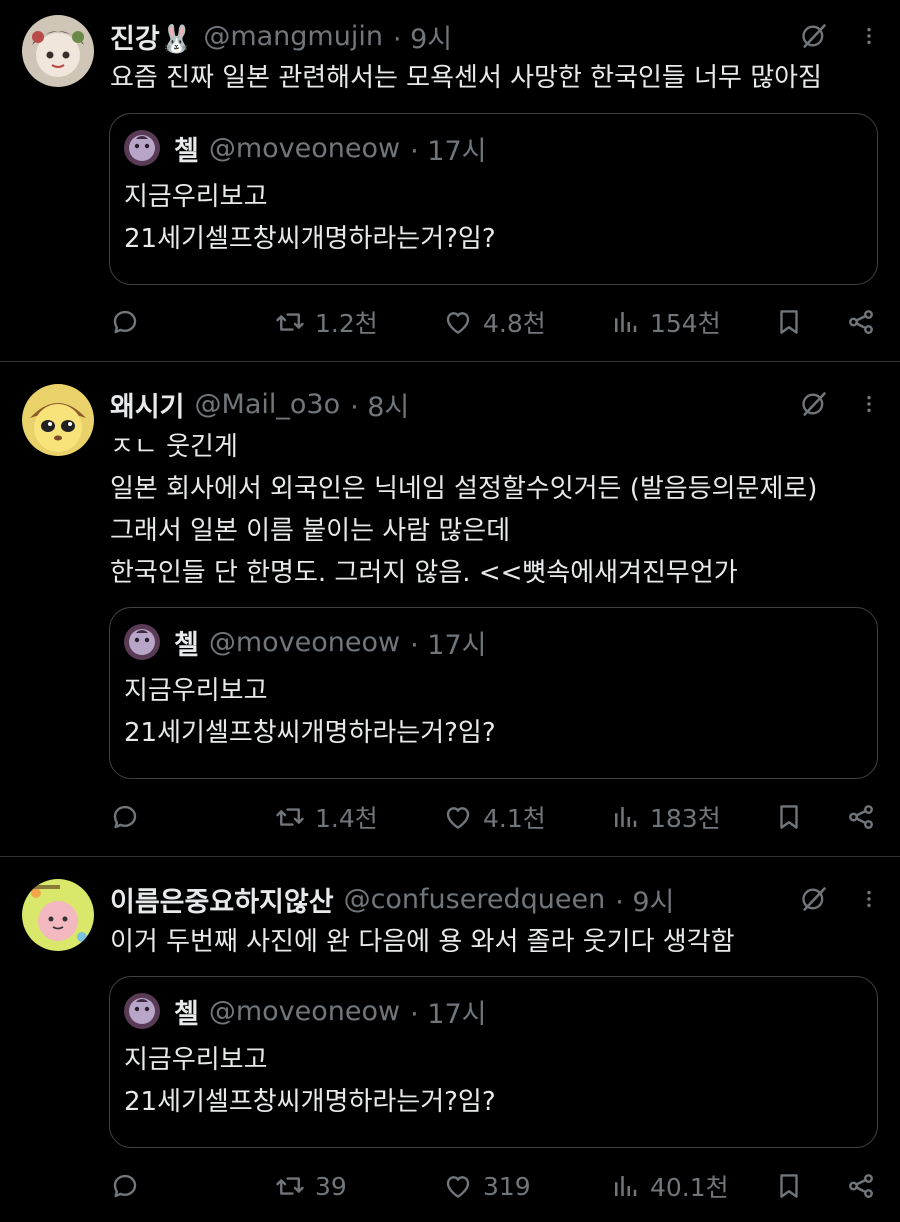  I want to click on like-button: 319, so click(487, 1186).